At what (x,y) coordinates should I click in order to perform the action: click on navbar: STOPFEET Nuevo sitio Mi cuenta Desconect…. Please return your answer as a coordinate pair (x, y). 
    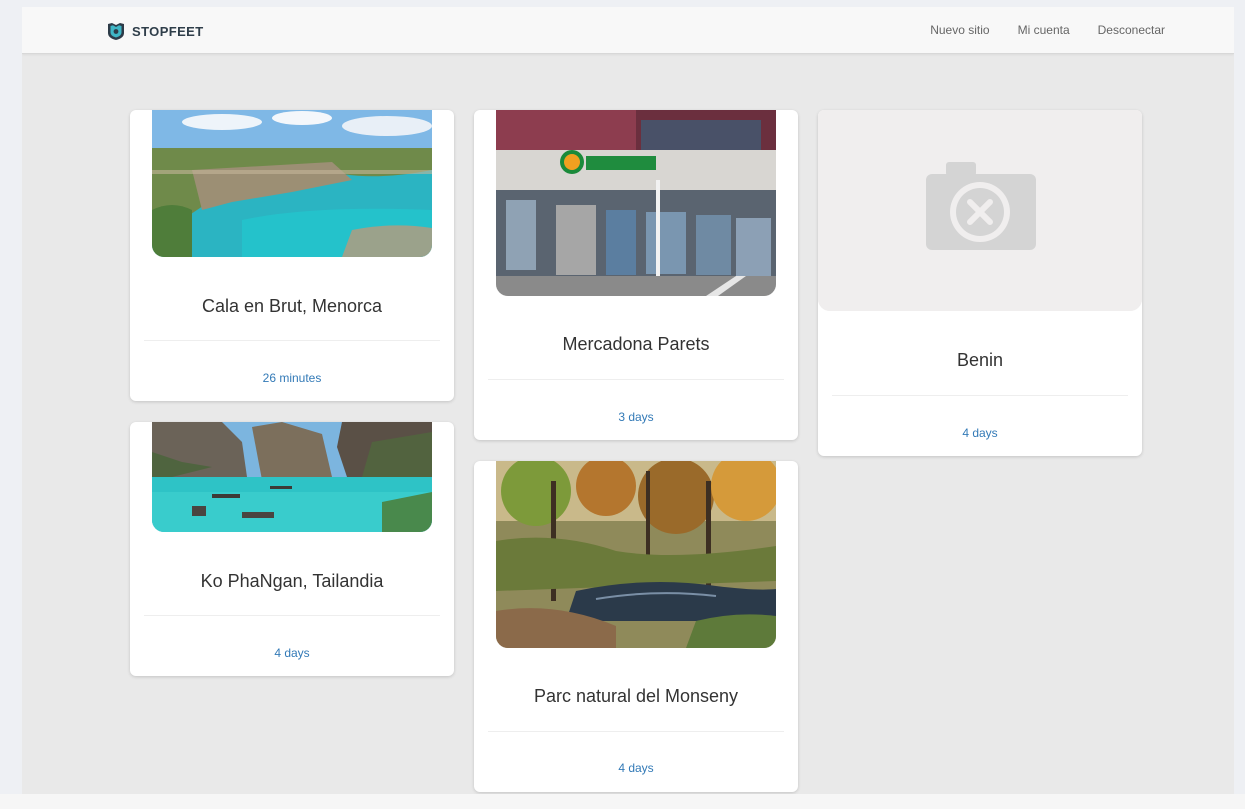
    Looking at the image, I should click on (628, 30).